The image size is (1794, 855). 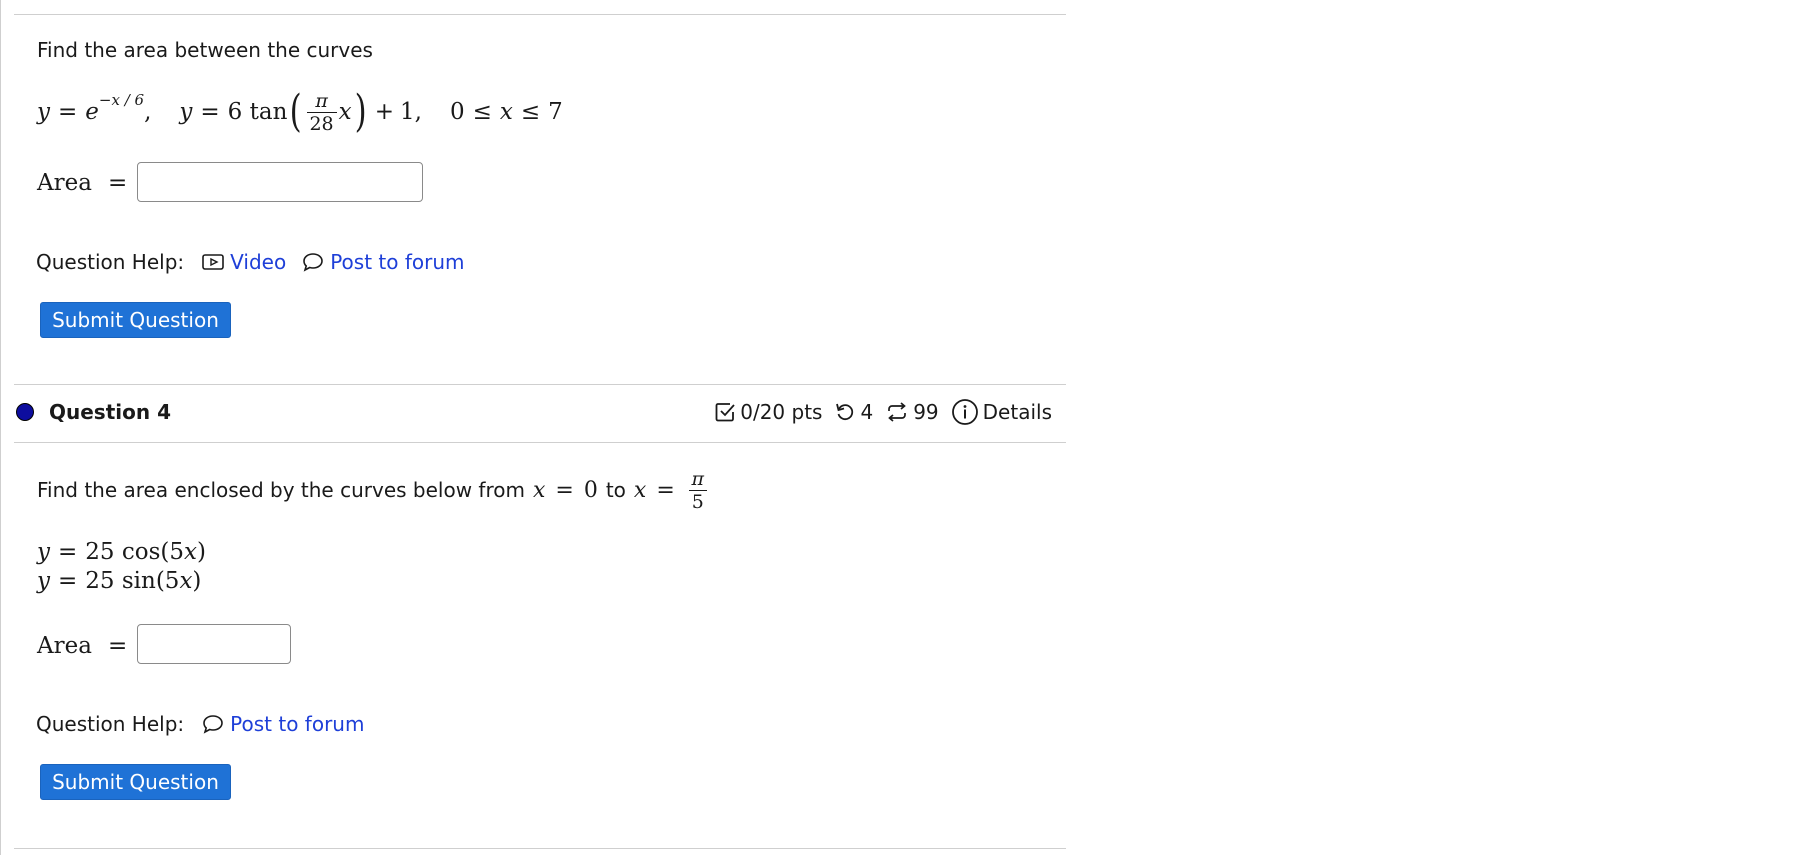 I want to click on q3-video-link: Video, so click(x=244, y=262).